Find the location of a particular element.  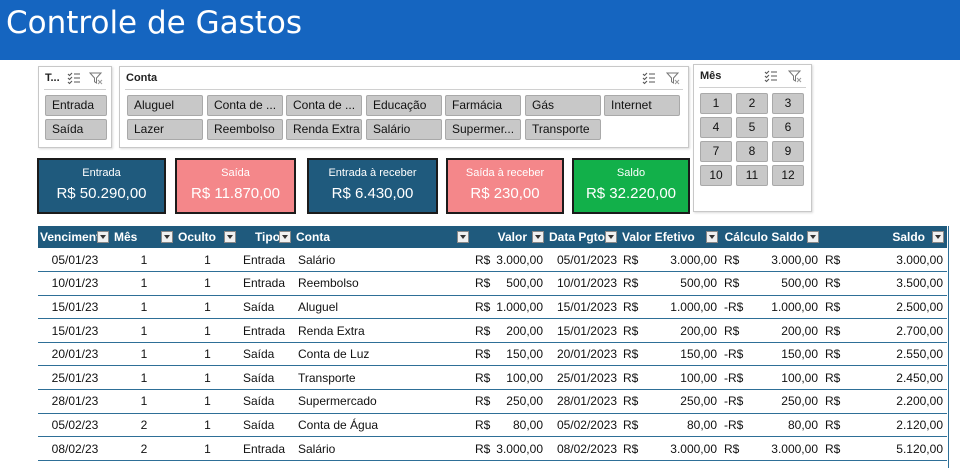

cell-data-pgto: 05/01/2023 is located at coordinates (583, 260).